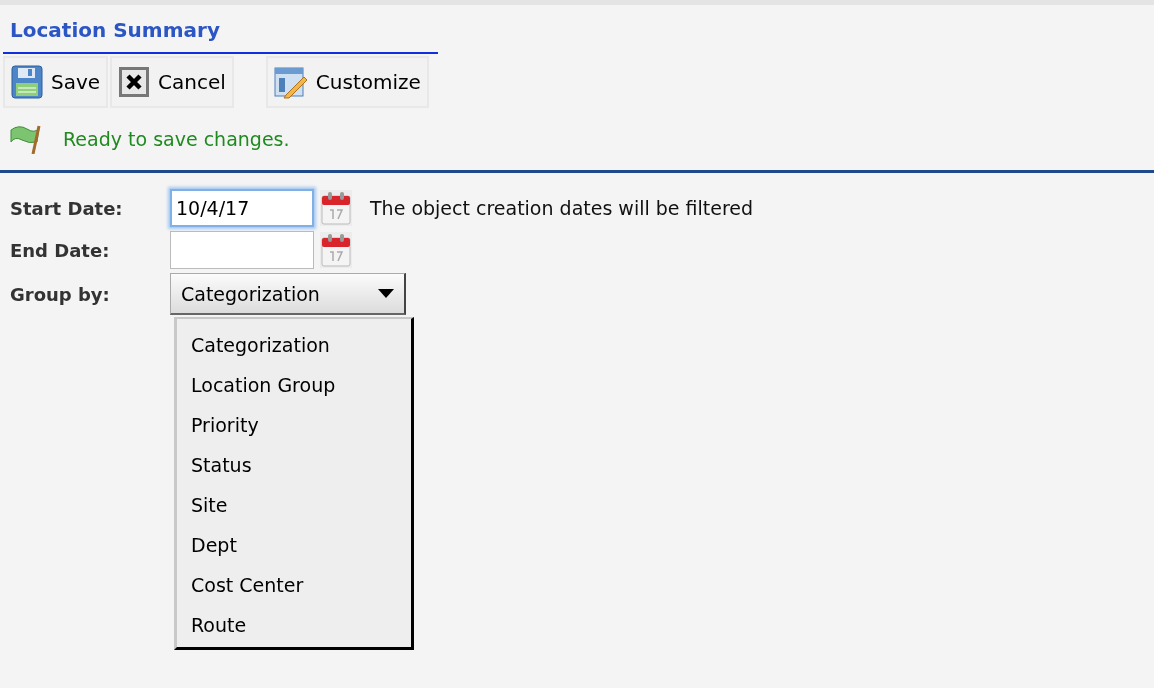 The width and height of the screenshot is (1154, 688). I want to click on field-label: Start Date:, so click(67, 208).